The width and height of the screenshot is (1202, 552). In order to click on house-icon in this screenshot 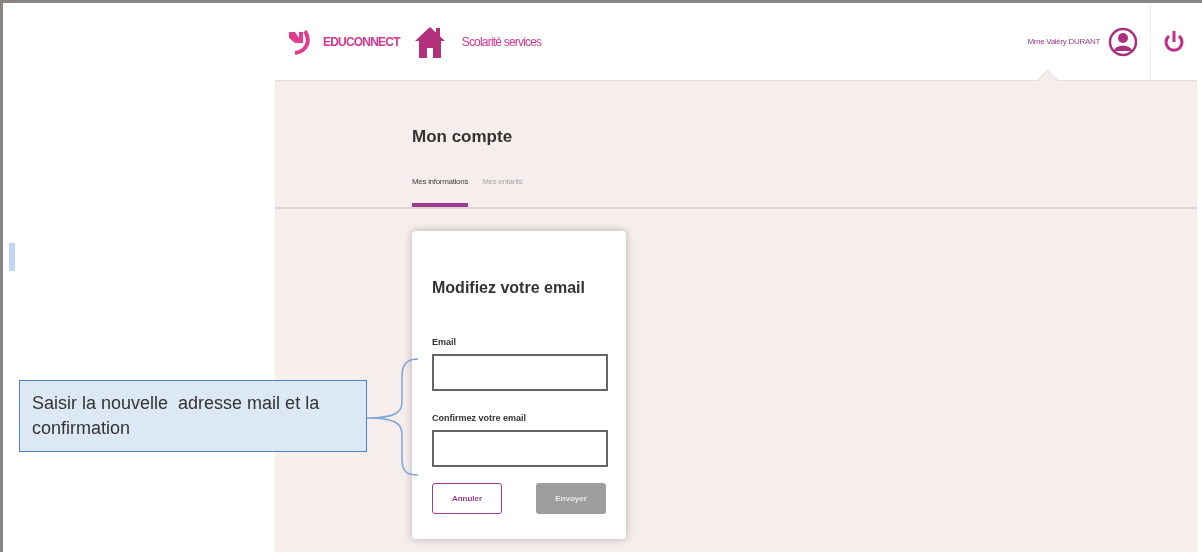, I will do `click(429, 41)`.